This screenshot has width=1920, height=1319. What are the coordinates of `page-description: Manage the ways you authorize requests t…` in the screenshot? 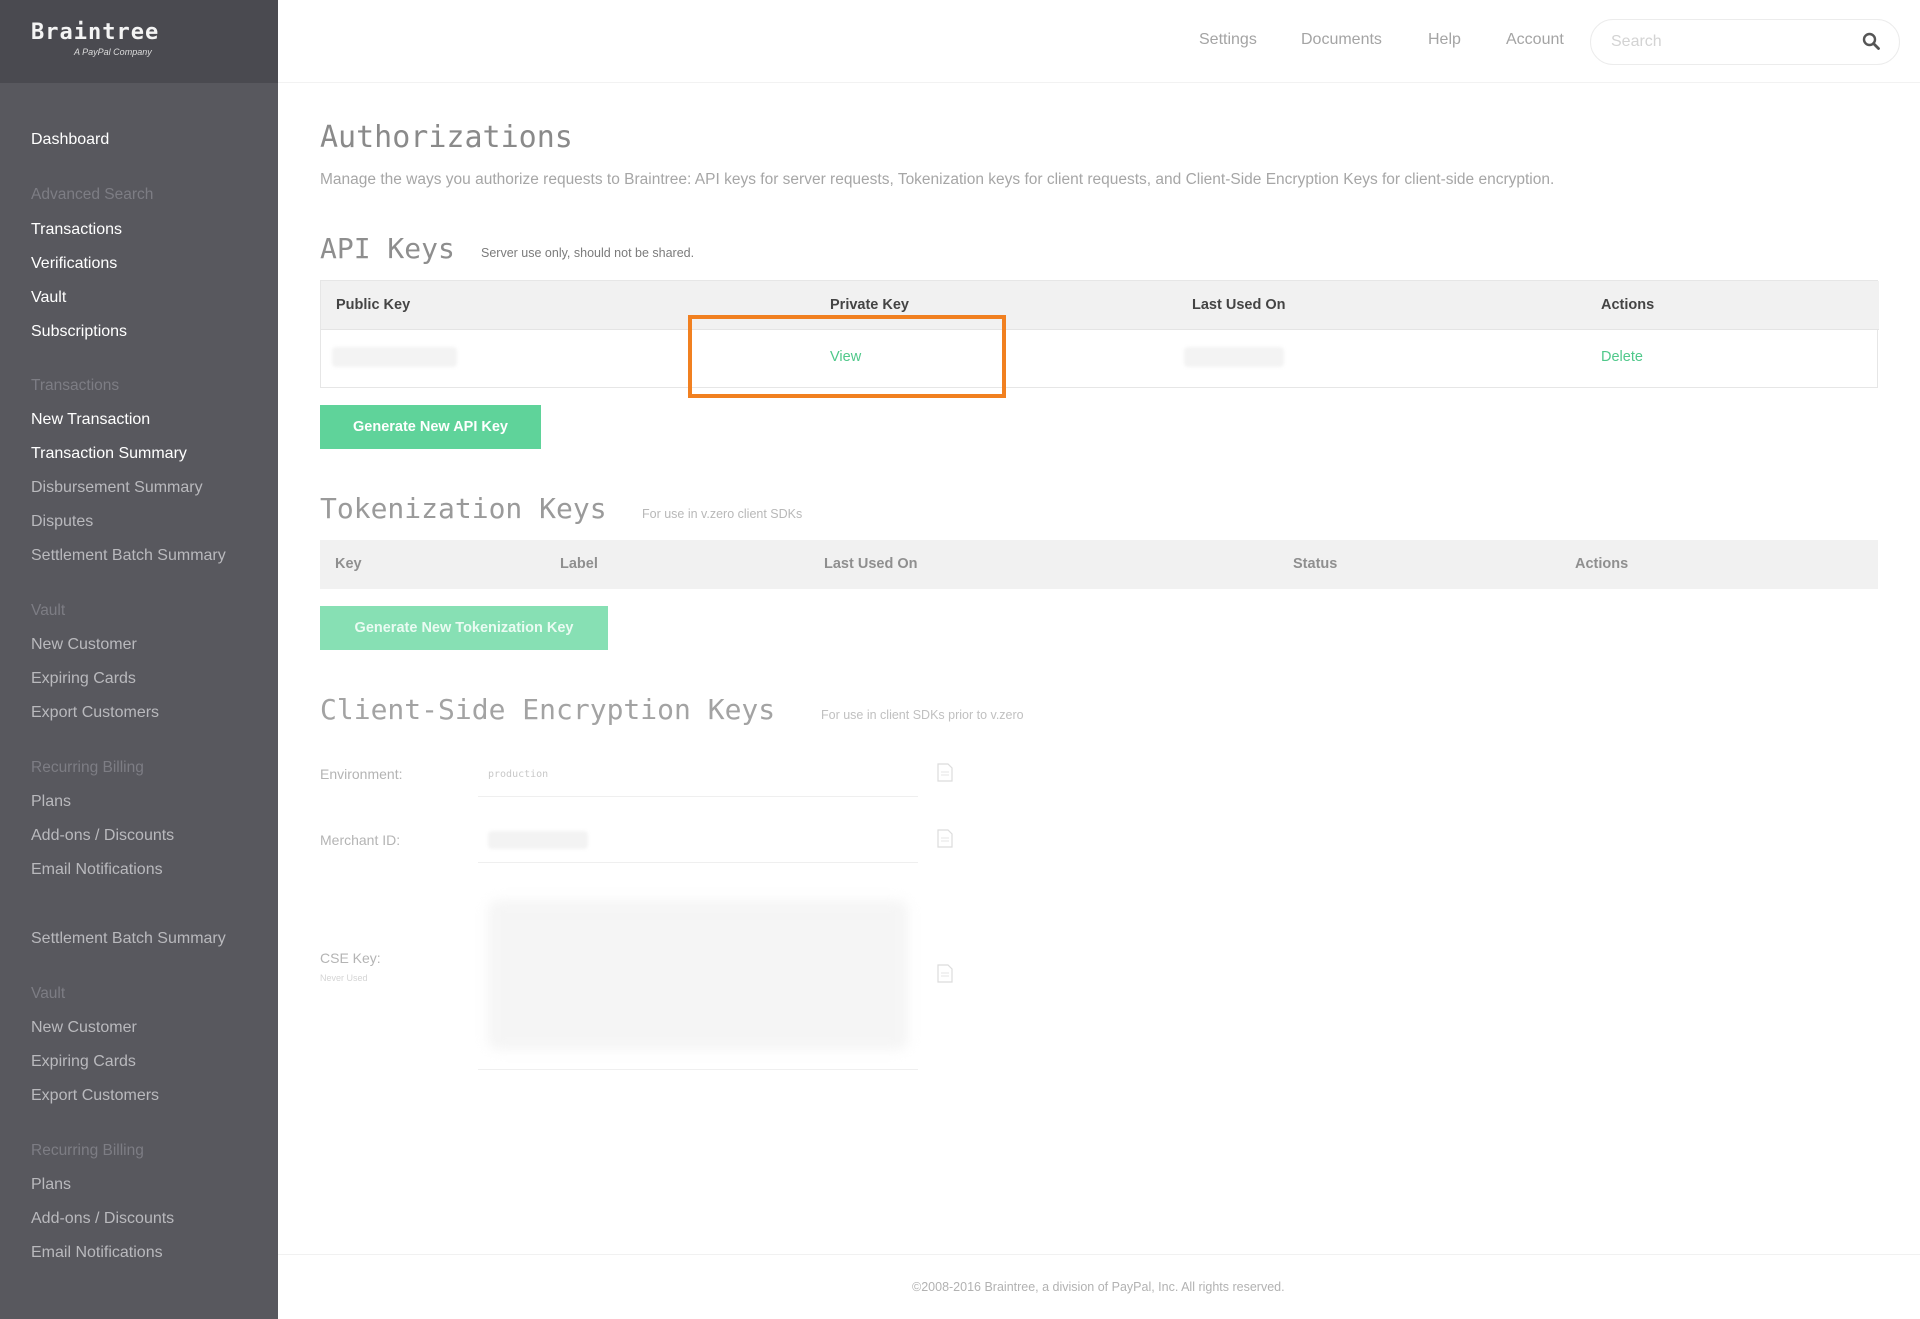 It's located at (937, 179).